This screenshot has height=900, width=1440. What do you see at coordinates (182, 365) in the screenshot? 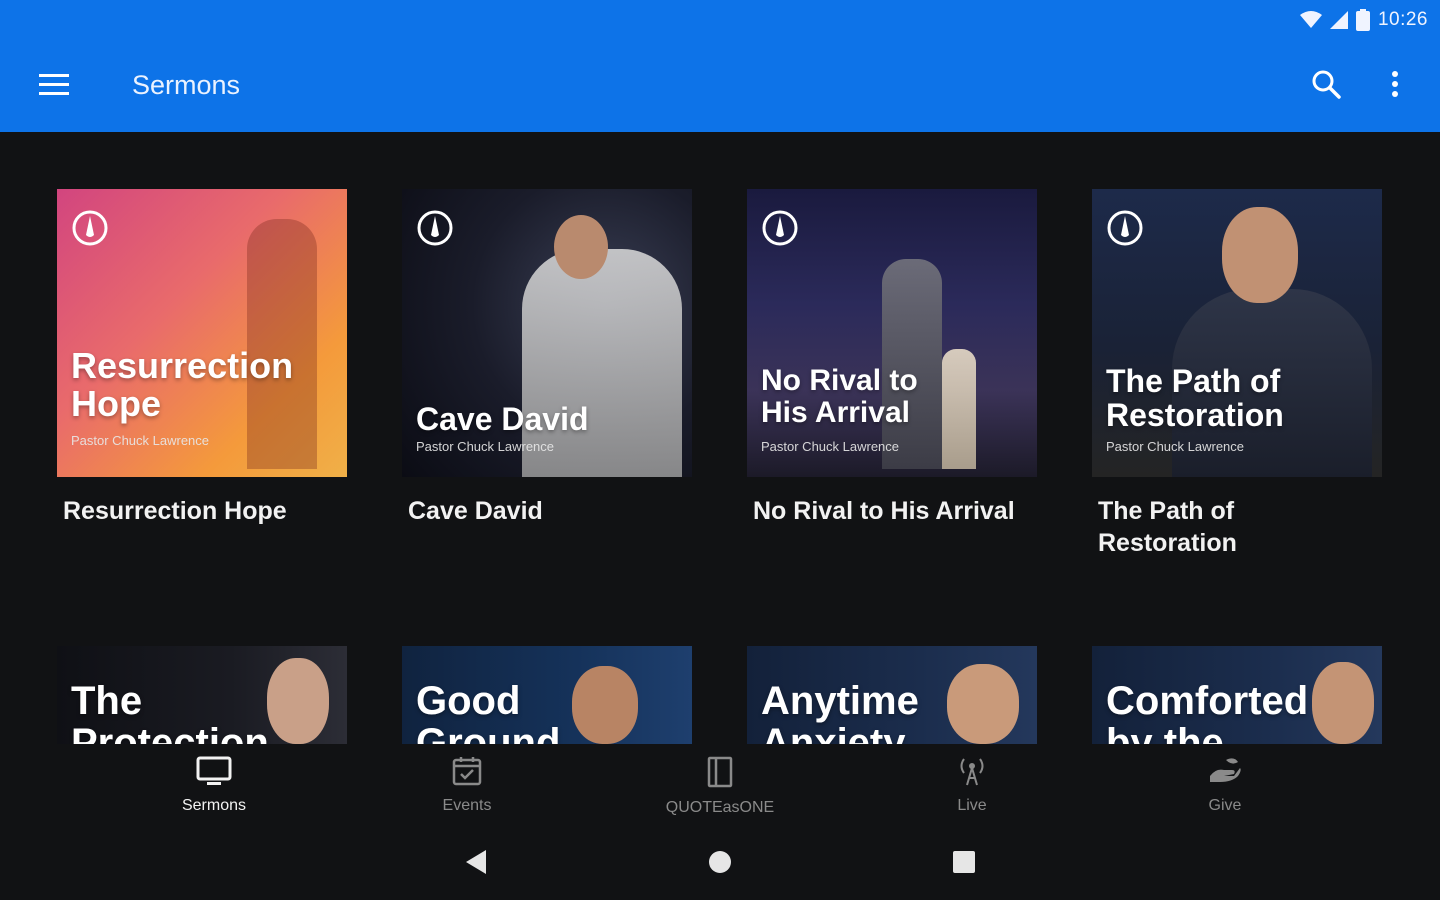
I see `thumbnail-title-line: Resurrection` at bounding box center [182, 365].